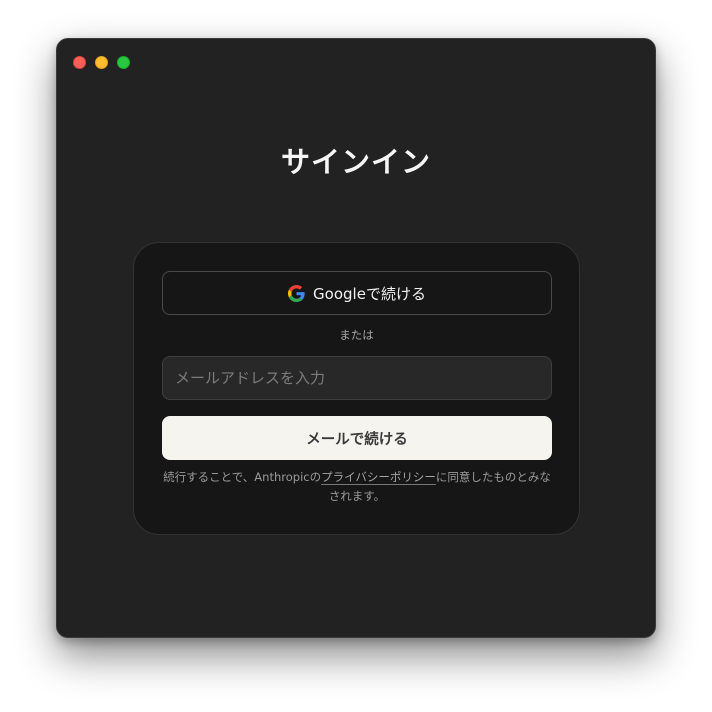 The image size is (712, 712). Describe the element at coordinates (79, 62) in the screenshot. I see `window-close-button` at that location.